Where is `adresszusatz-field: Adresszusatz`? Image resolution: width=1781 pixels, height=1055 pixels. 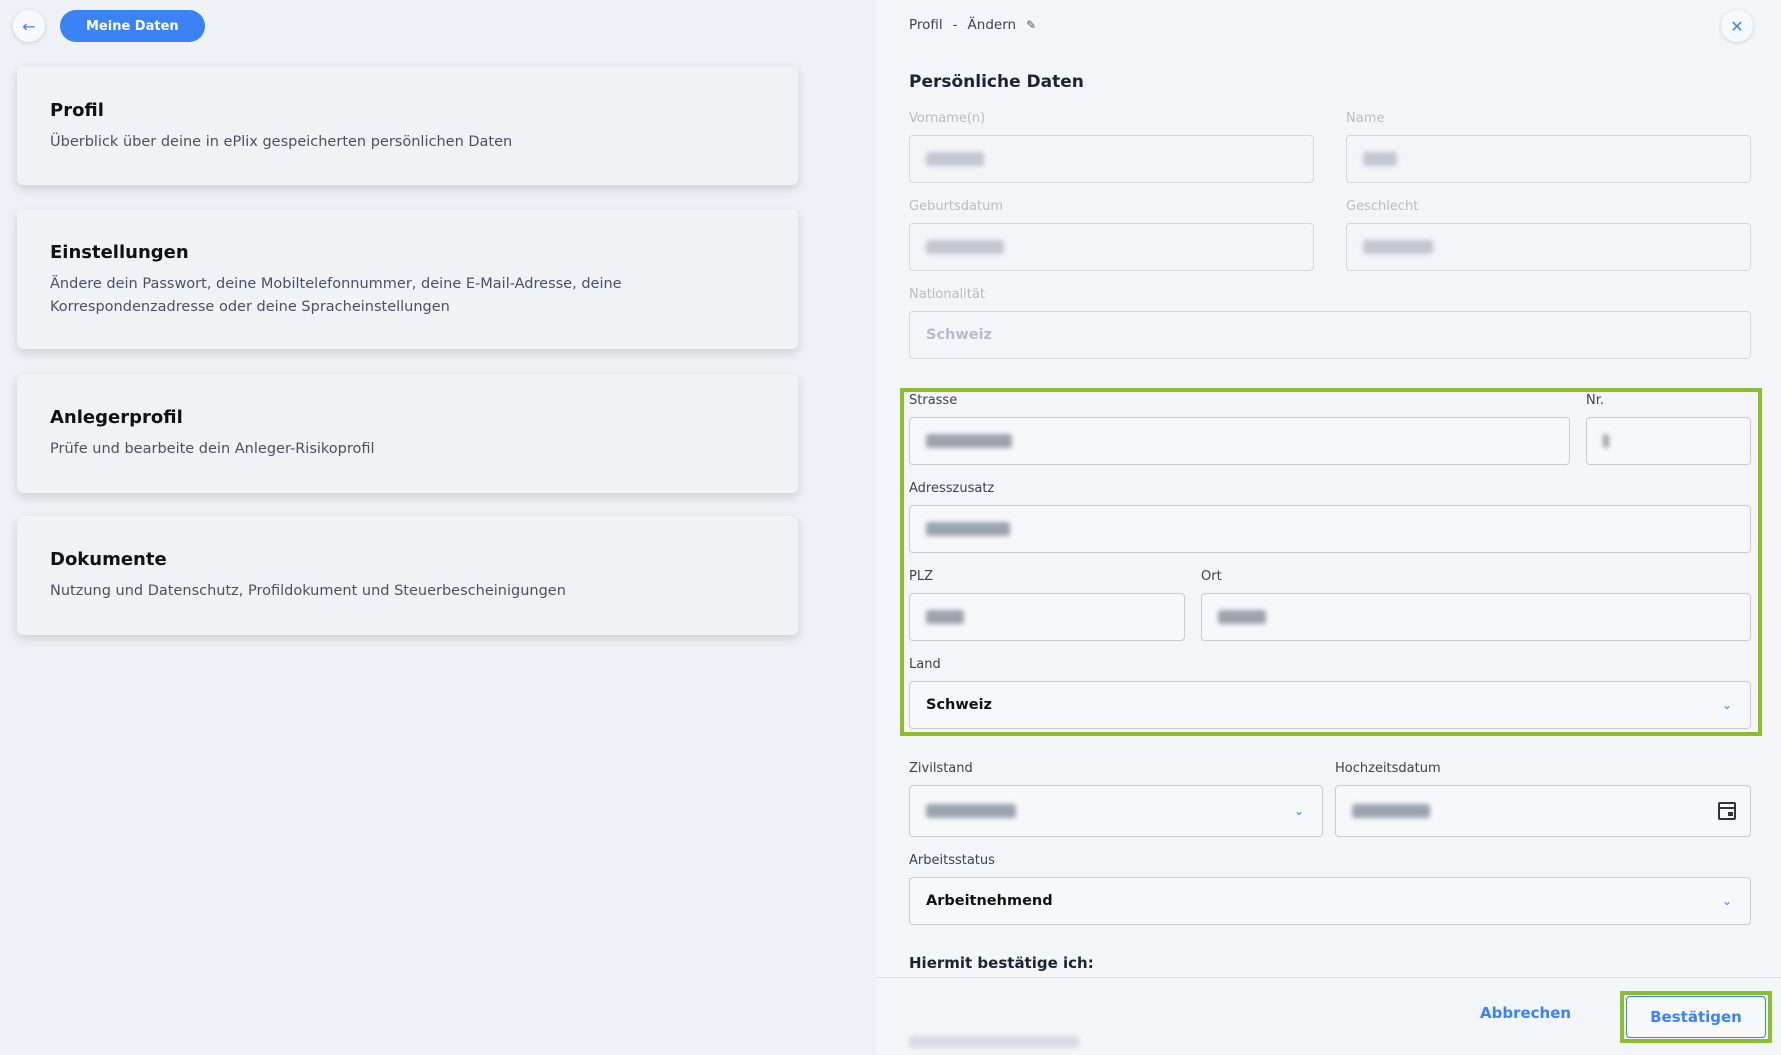
adresszusatz-field: Adresszusatz is located at coordinates (1330, 516).